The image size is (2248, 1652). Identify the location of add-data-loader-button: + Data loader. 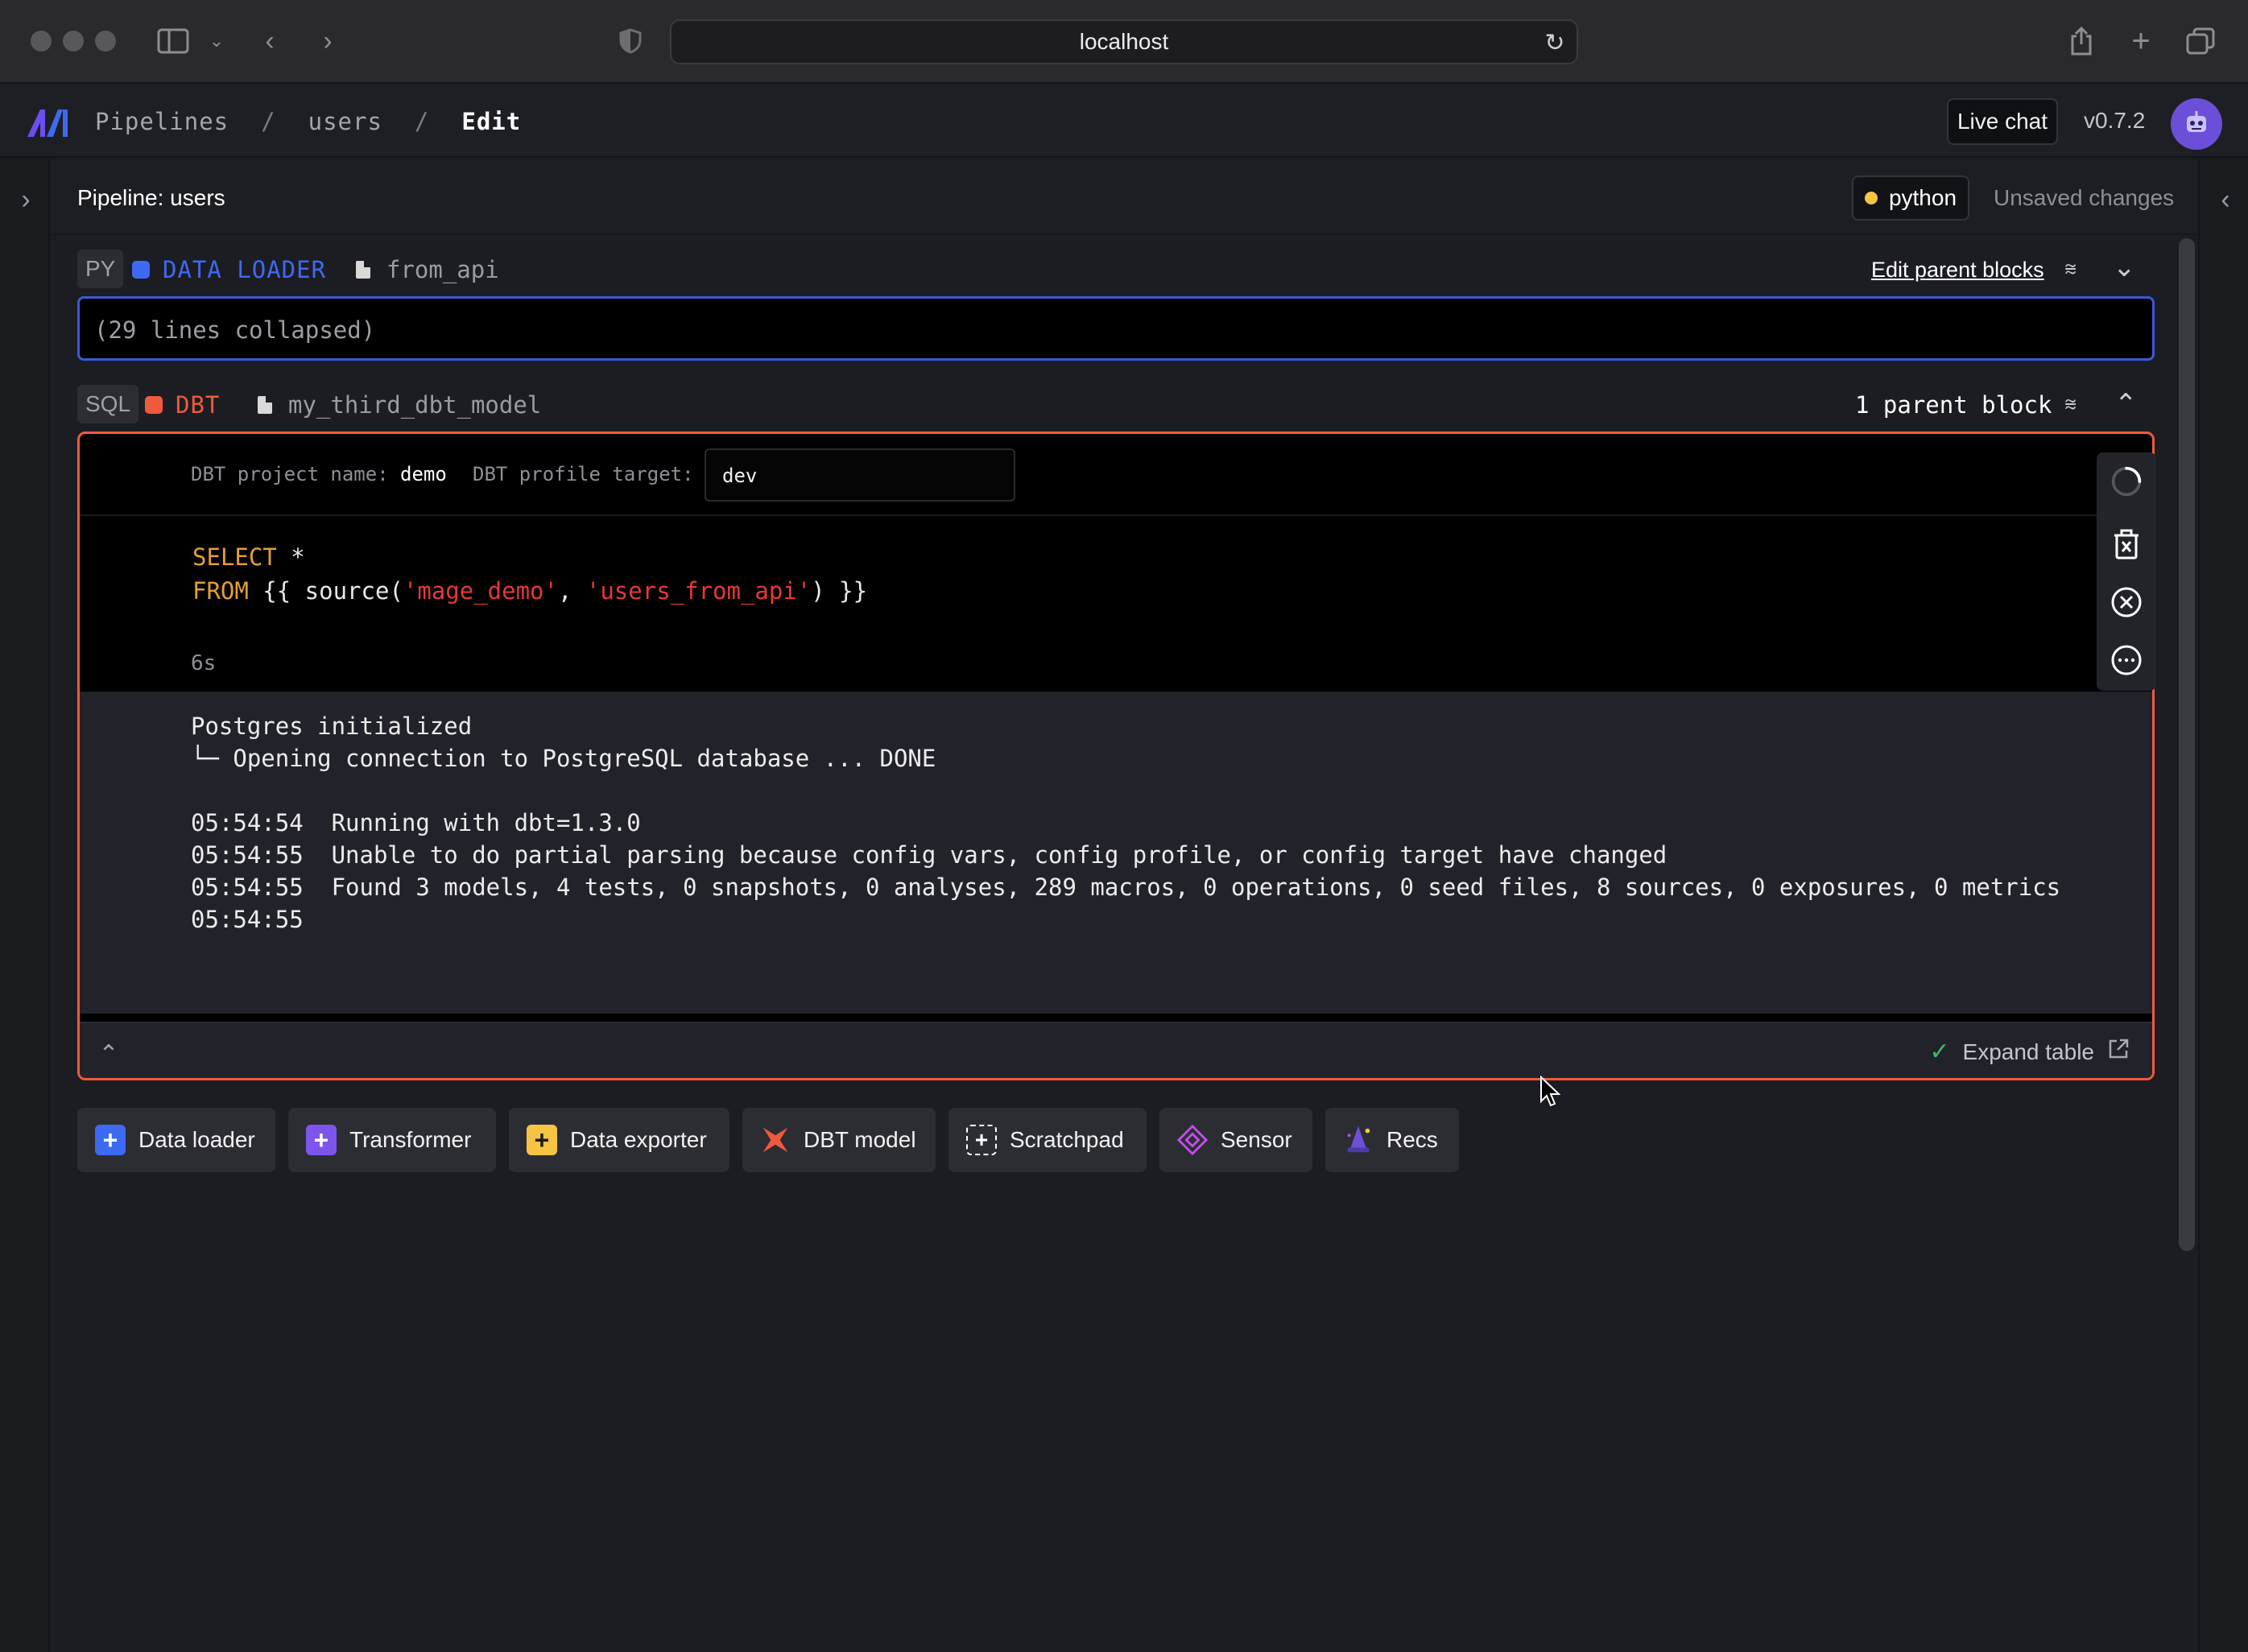
(176, 1140).